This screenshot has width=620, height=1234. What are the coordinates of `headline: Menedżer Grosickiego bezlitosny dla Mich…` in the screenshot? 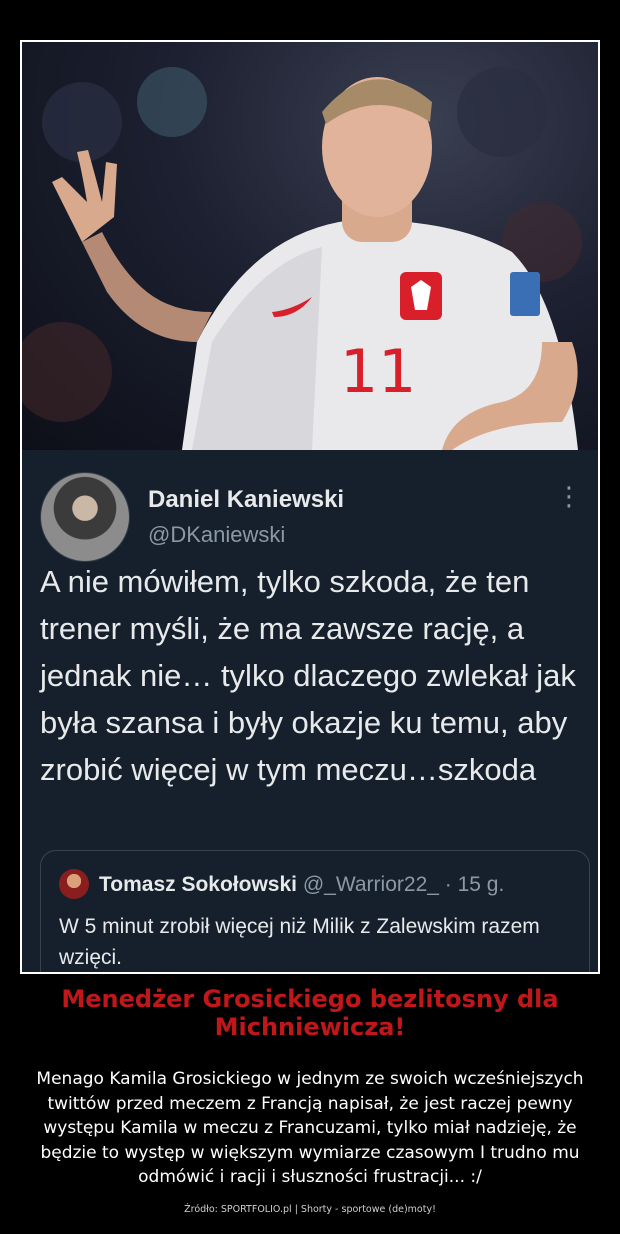 It's located at (310, 1013).